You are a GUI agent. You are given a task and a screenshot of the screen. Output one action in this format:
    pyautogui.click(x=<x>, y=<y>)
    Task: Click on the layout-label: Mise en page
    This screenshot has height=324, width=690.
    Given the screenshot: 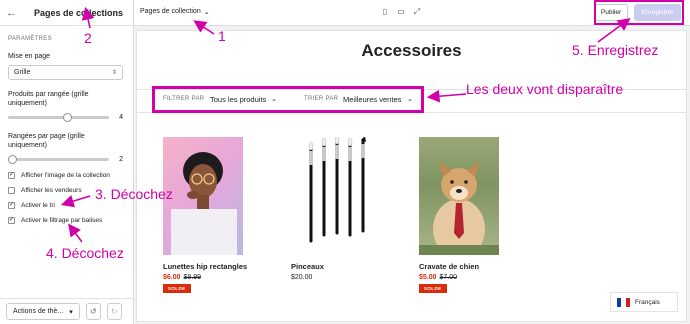 What is the action you would take?
    pyautogui.click(x=29, y=56)
    